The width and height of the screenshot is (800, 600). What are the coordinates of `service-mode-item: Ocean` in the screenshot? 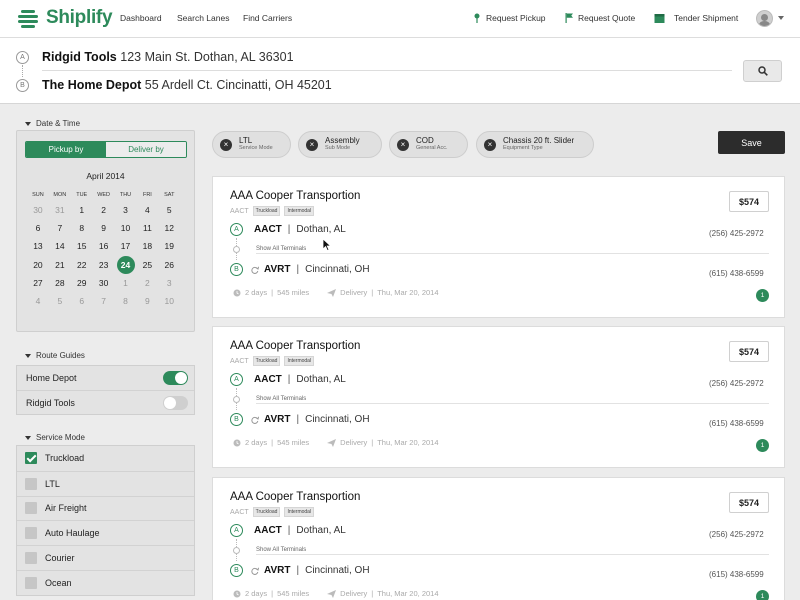 It's located at (105, 582).